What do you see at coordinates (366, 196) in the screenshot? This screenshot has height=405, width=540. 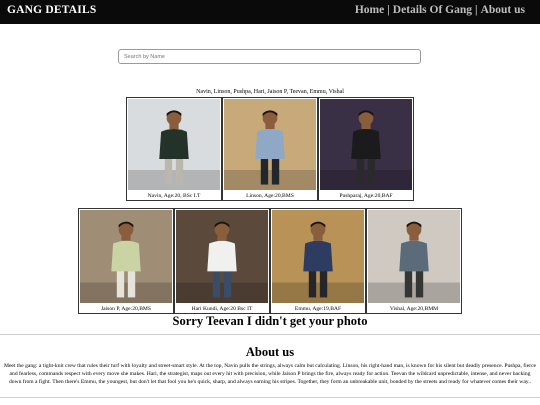 I see `member-caption: Pushparaj, Age:20,BAF` at bounding box center [366, 196].